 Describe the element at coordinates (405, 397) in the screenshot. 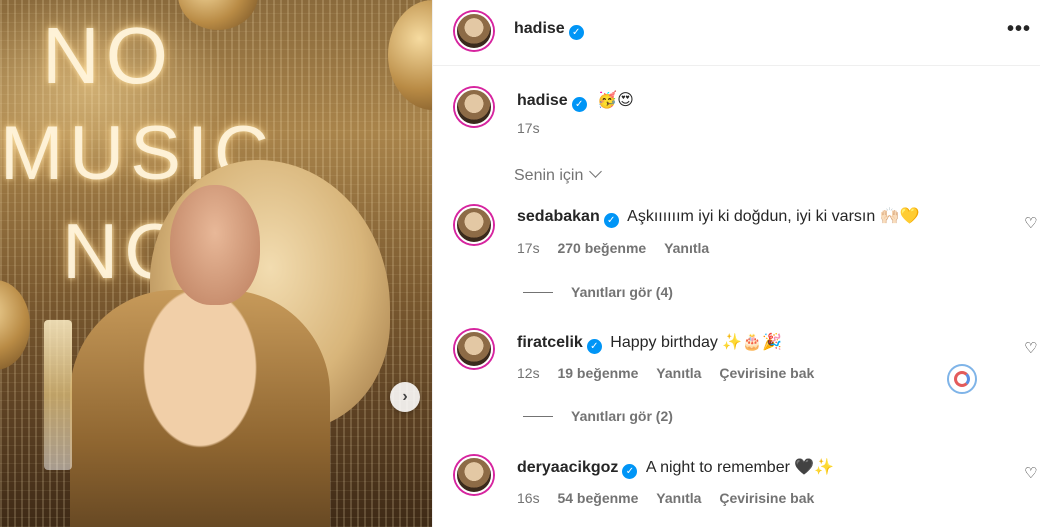

I see `chevron-right-icon: ›` at that location.